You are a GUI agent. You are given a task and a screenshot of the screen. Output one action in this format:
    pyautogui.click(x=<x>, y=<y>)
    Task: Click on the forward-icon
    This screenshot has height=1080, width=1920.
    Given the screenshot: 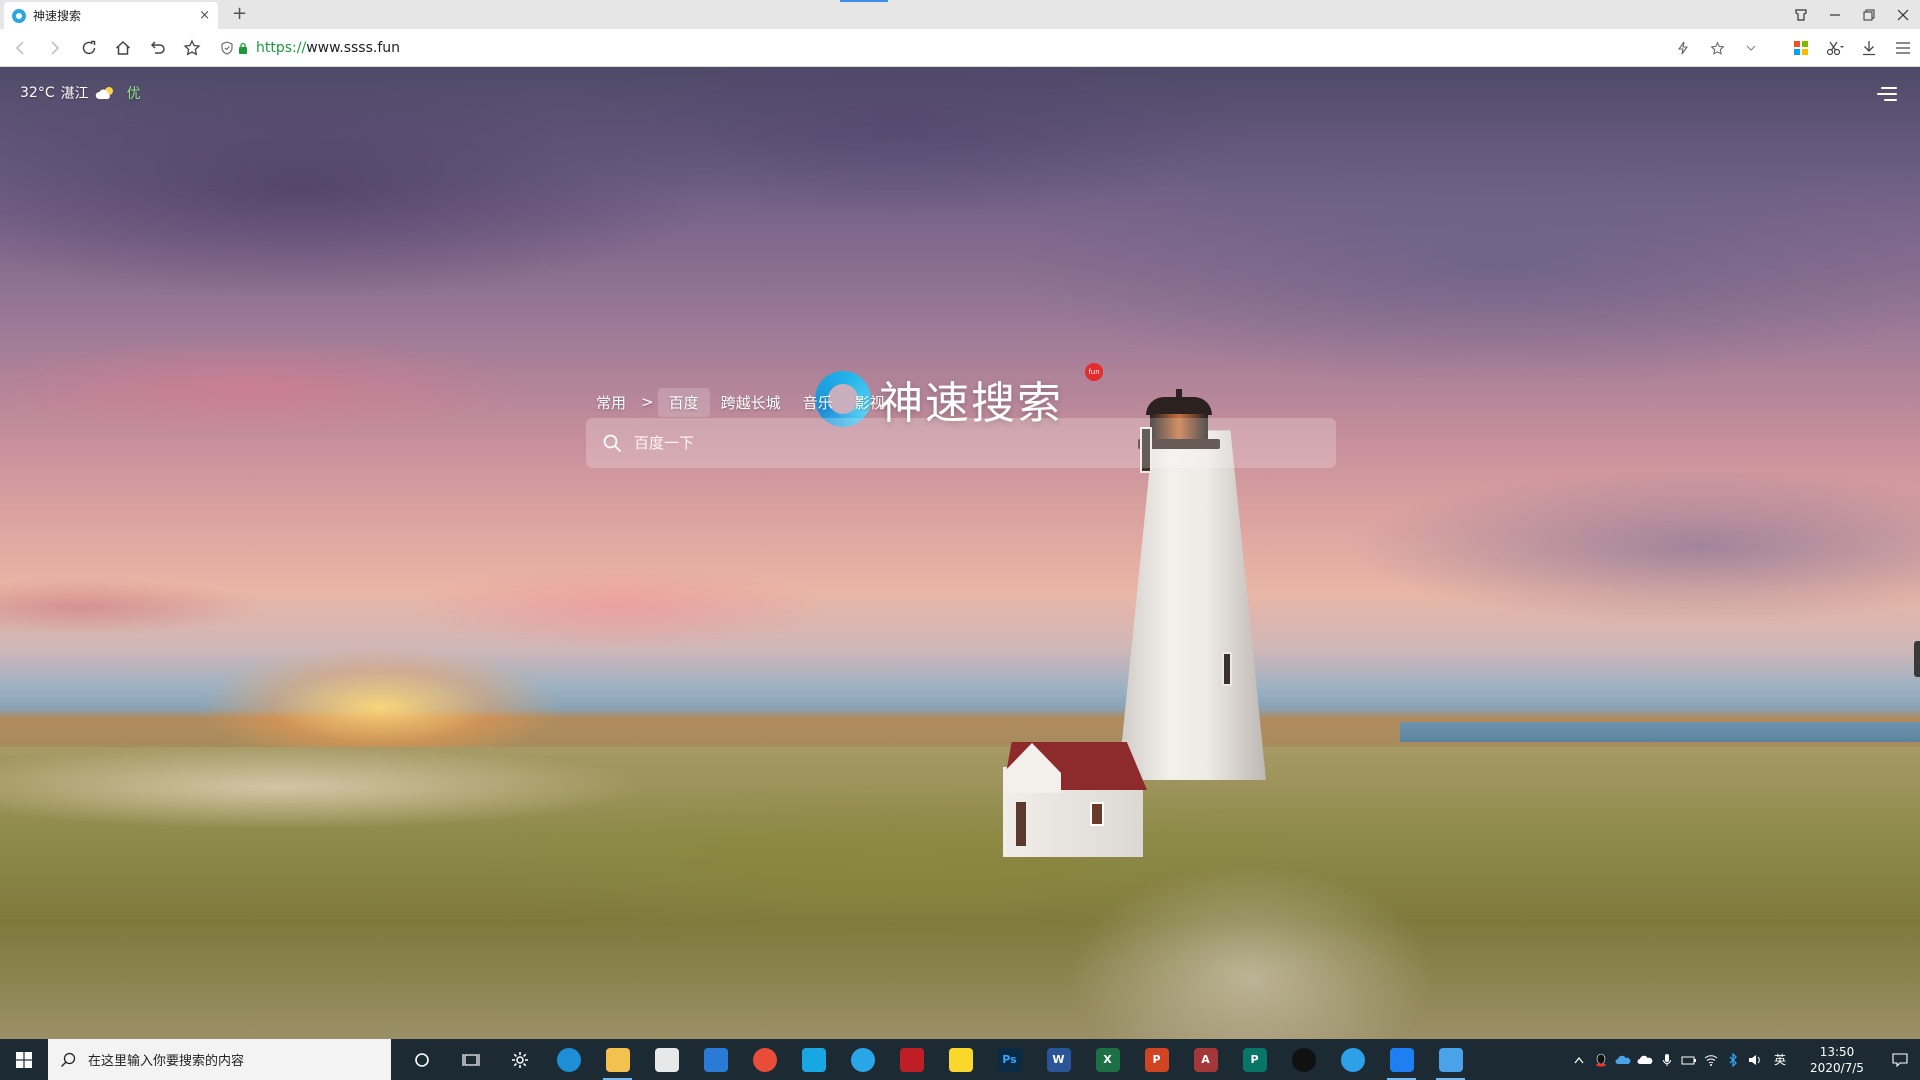 What is the action you would take?
    pyautogui.click(x=54, y=48)
    